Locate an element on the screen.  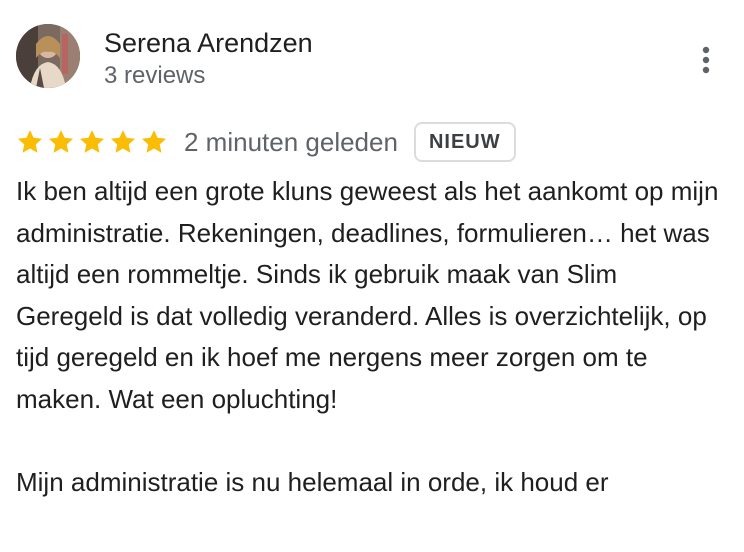
author-avatar is located at coordinates (48, 56).